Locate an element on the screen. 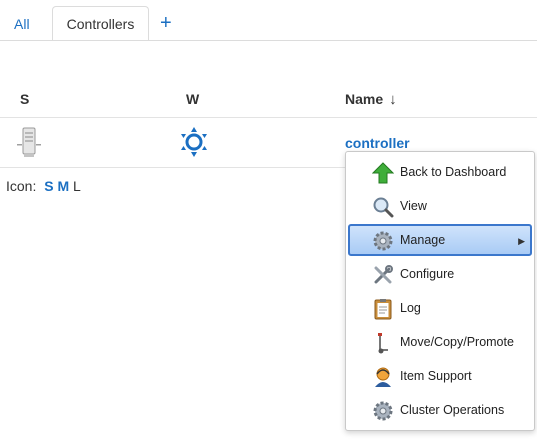  tab-controllers: Controllers is located at coordinates (100, 23).